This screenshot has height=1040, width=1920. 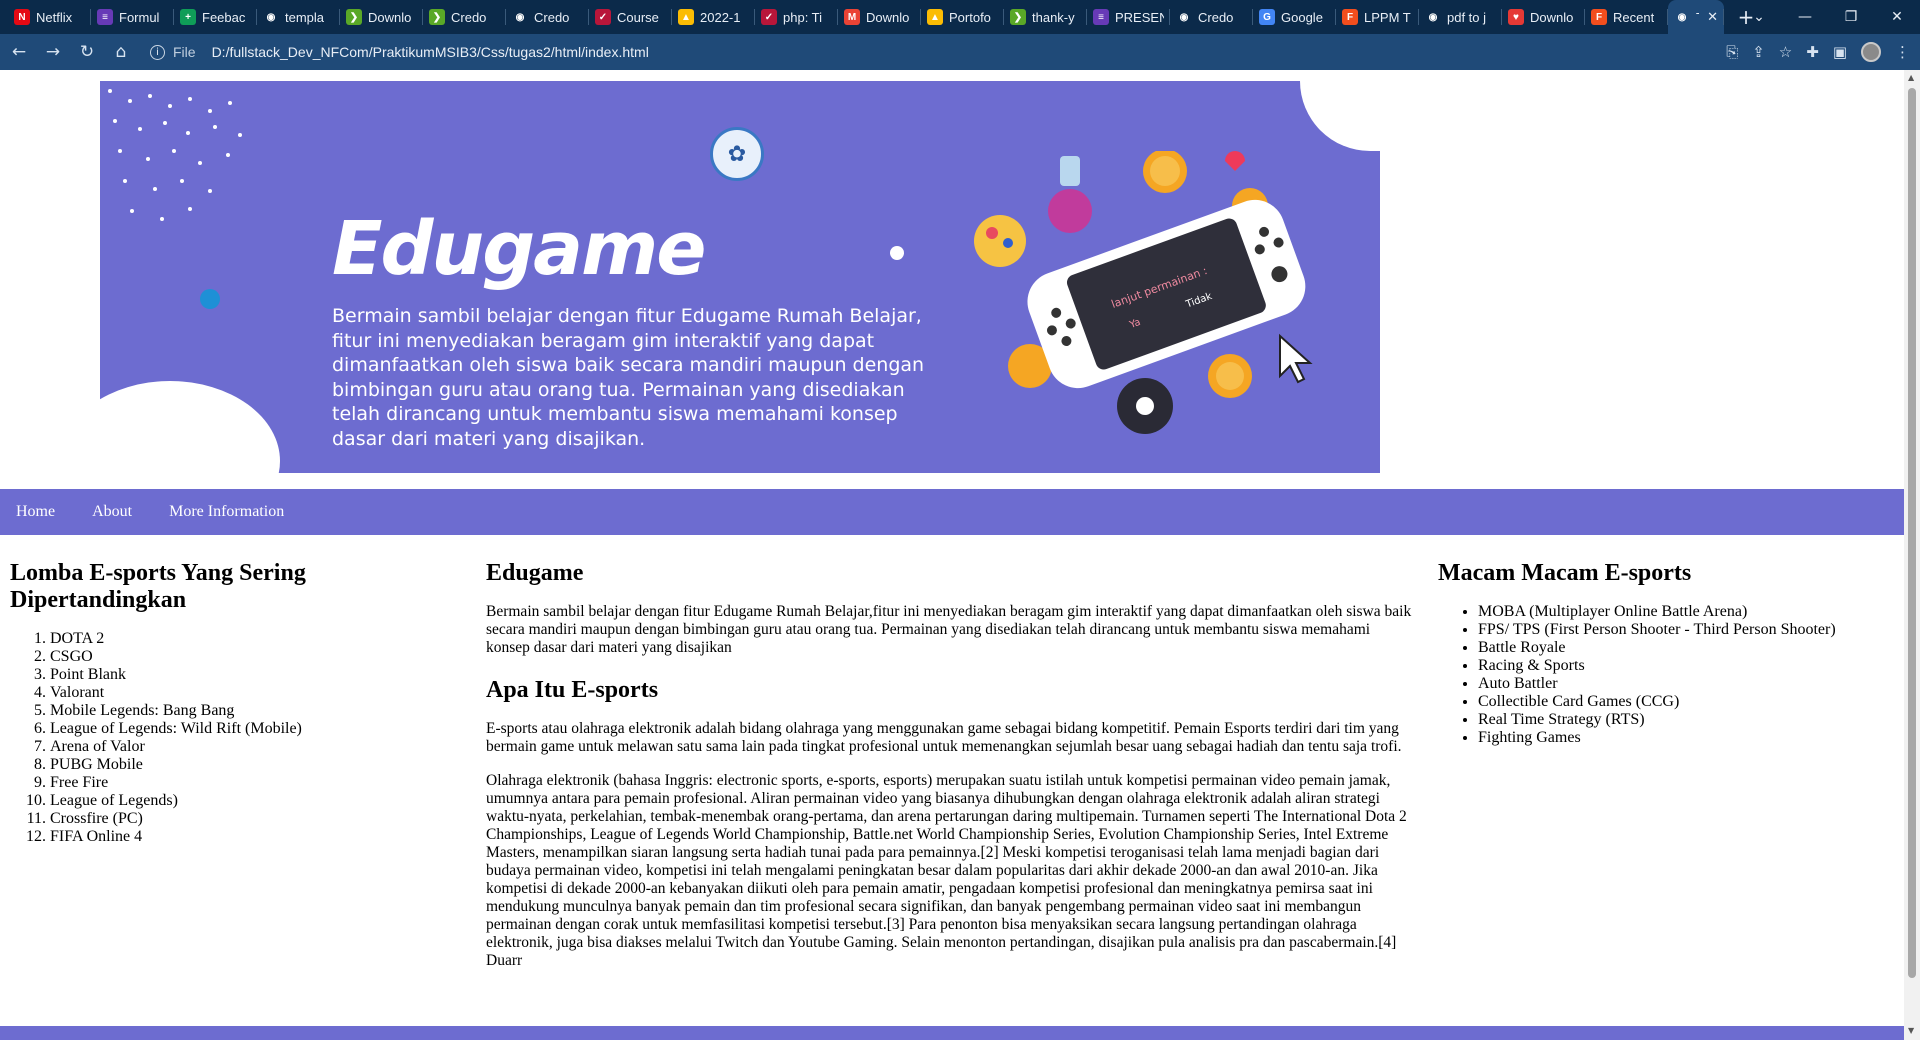 I want to click on competition-list-item: Crossfire (PC), so click(x=250, y=819).